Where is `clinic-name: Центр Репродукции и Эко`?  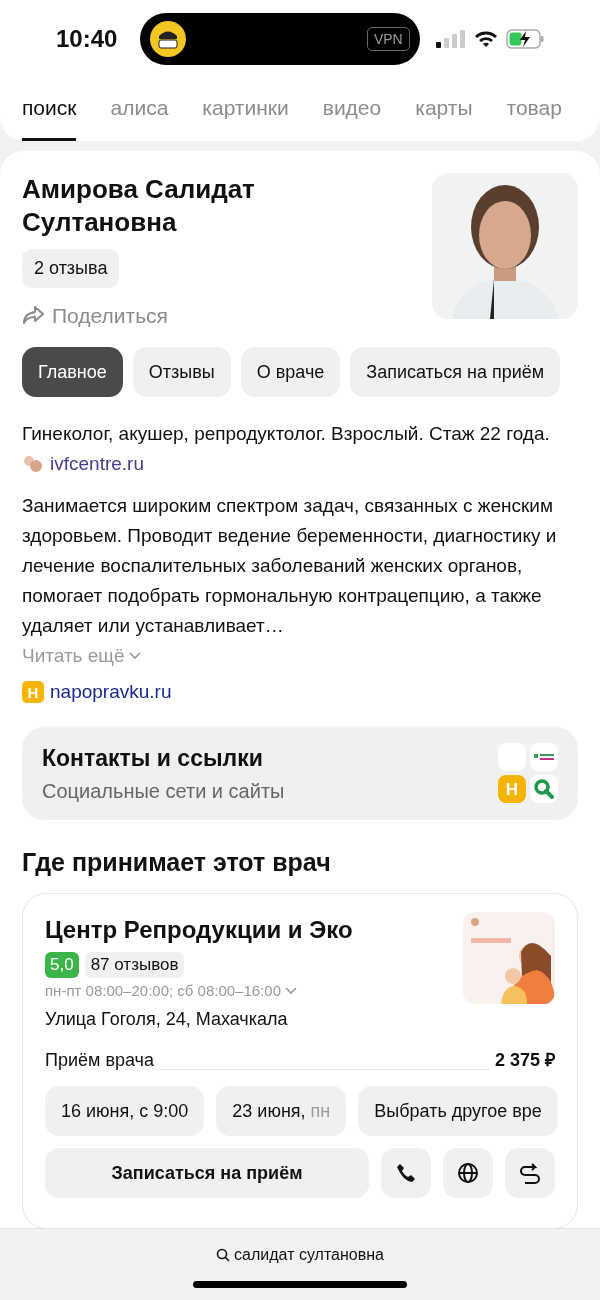
clinic-name: Центр Репродукции и Эко is located at coordinates (199, 930).